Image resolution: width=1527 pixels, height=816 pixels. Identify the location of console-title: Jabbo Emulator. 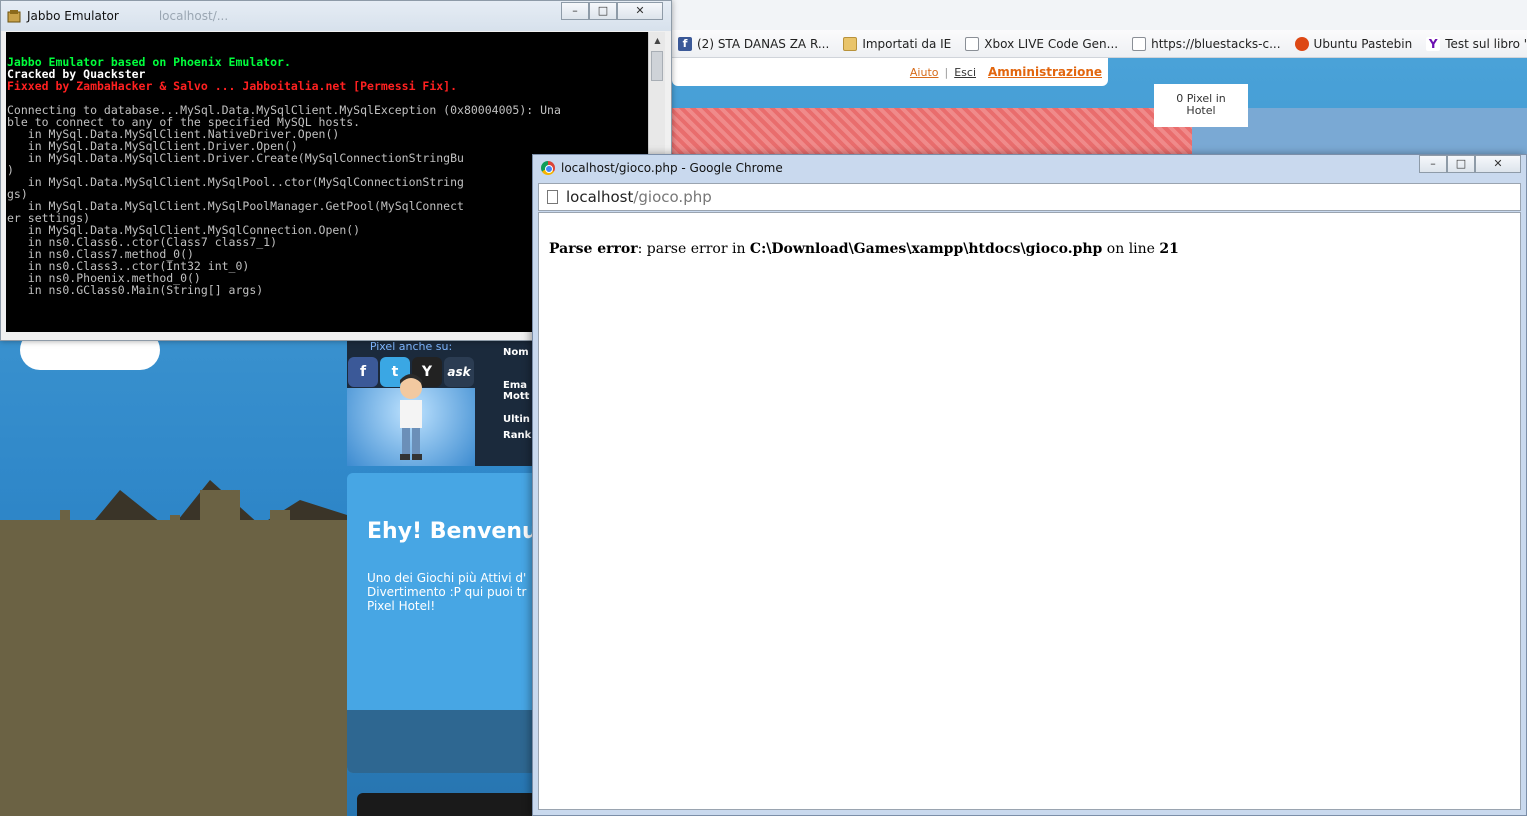
(73, 16).